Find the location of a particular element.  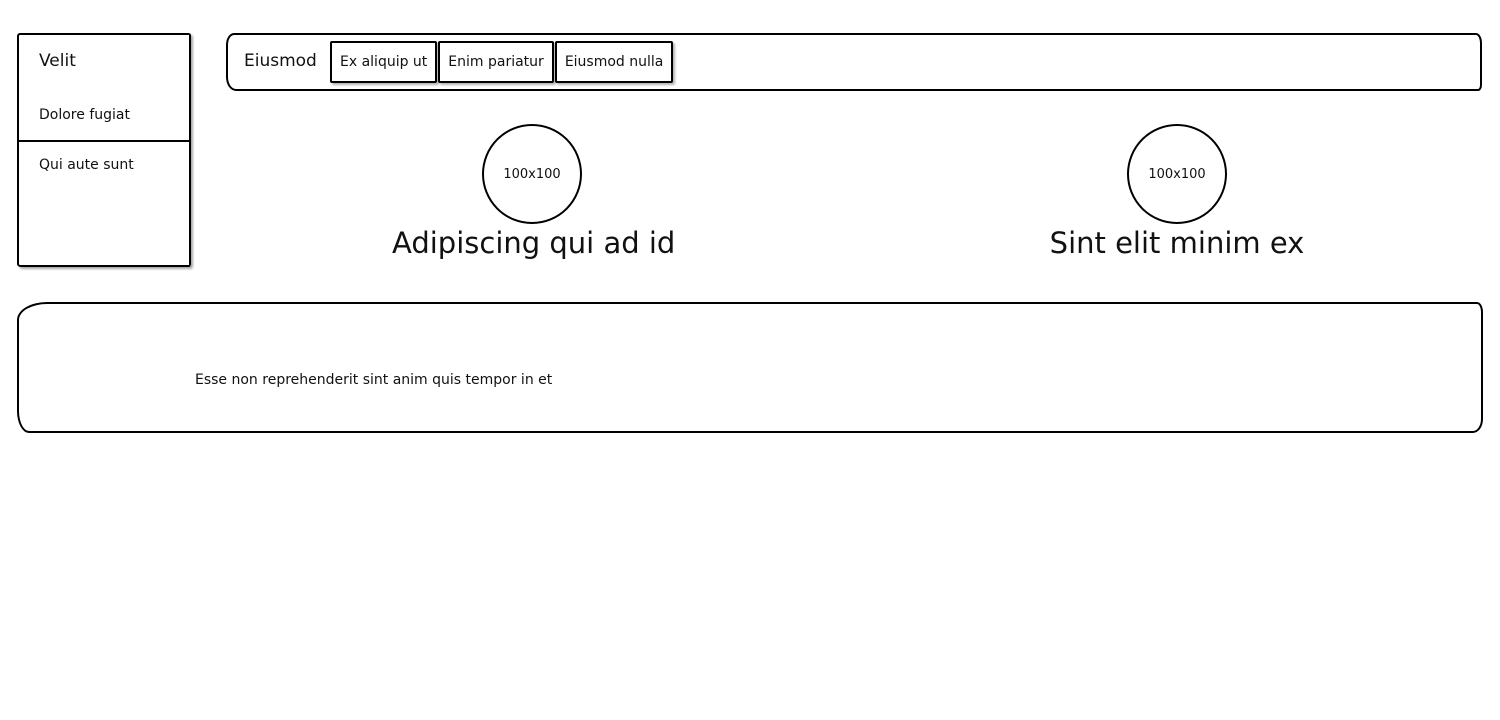

tab-ex-aliquip-ut: Ex aliquip ut is located at coordinates (384, 62).